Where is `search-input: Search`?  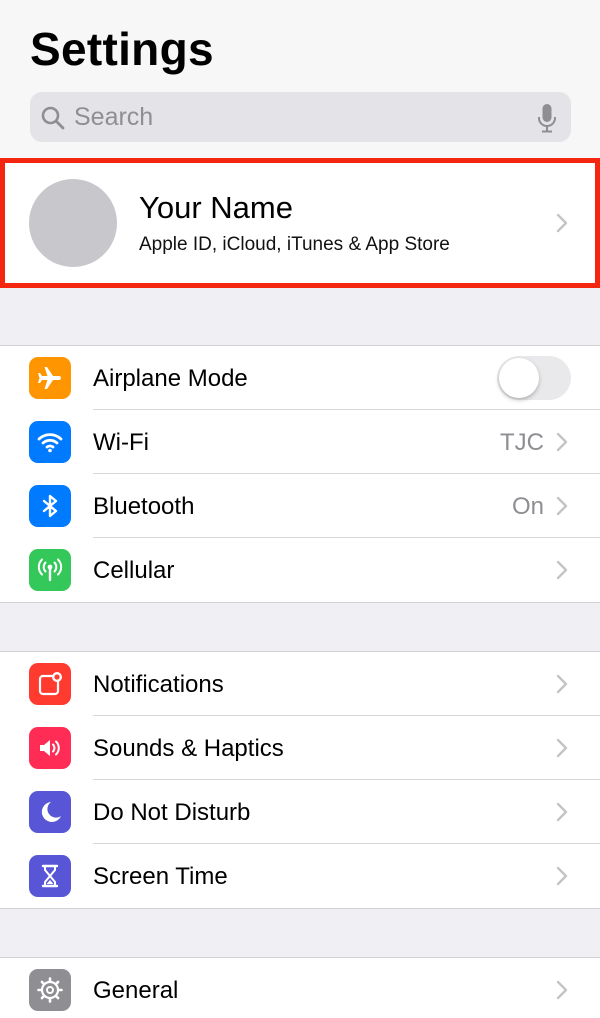
search-input: Search is located at coordinates (300, 117).